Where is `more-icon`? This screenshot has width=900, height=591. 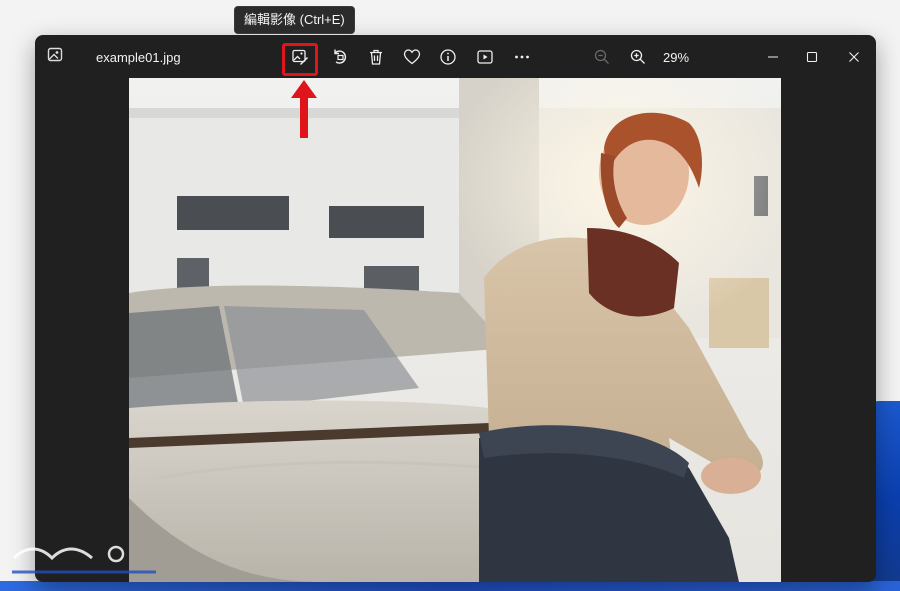
more-icon is located at coordinates (522, 57).